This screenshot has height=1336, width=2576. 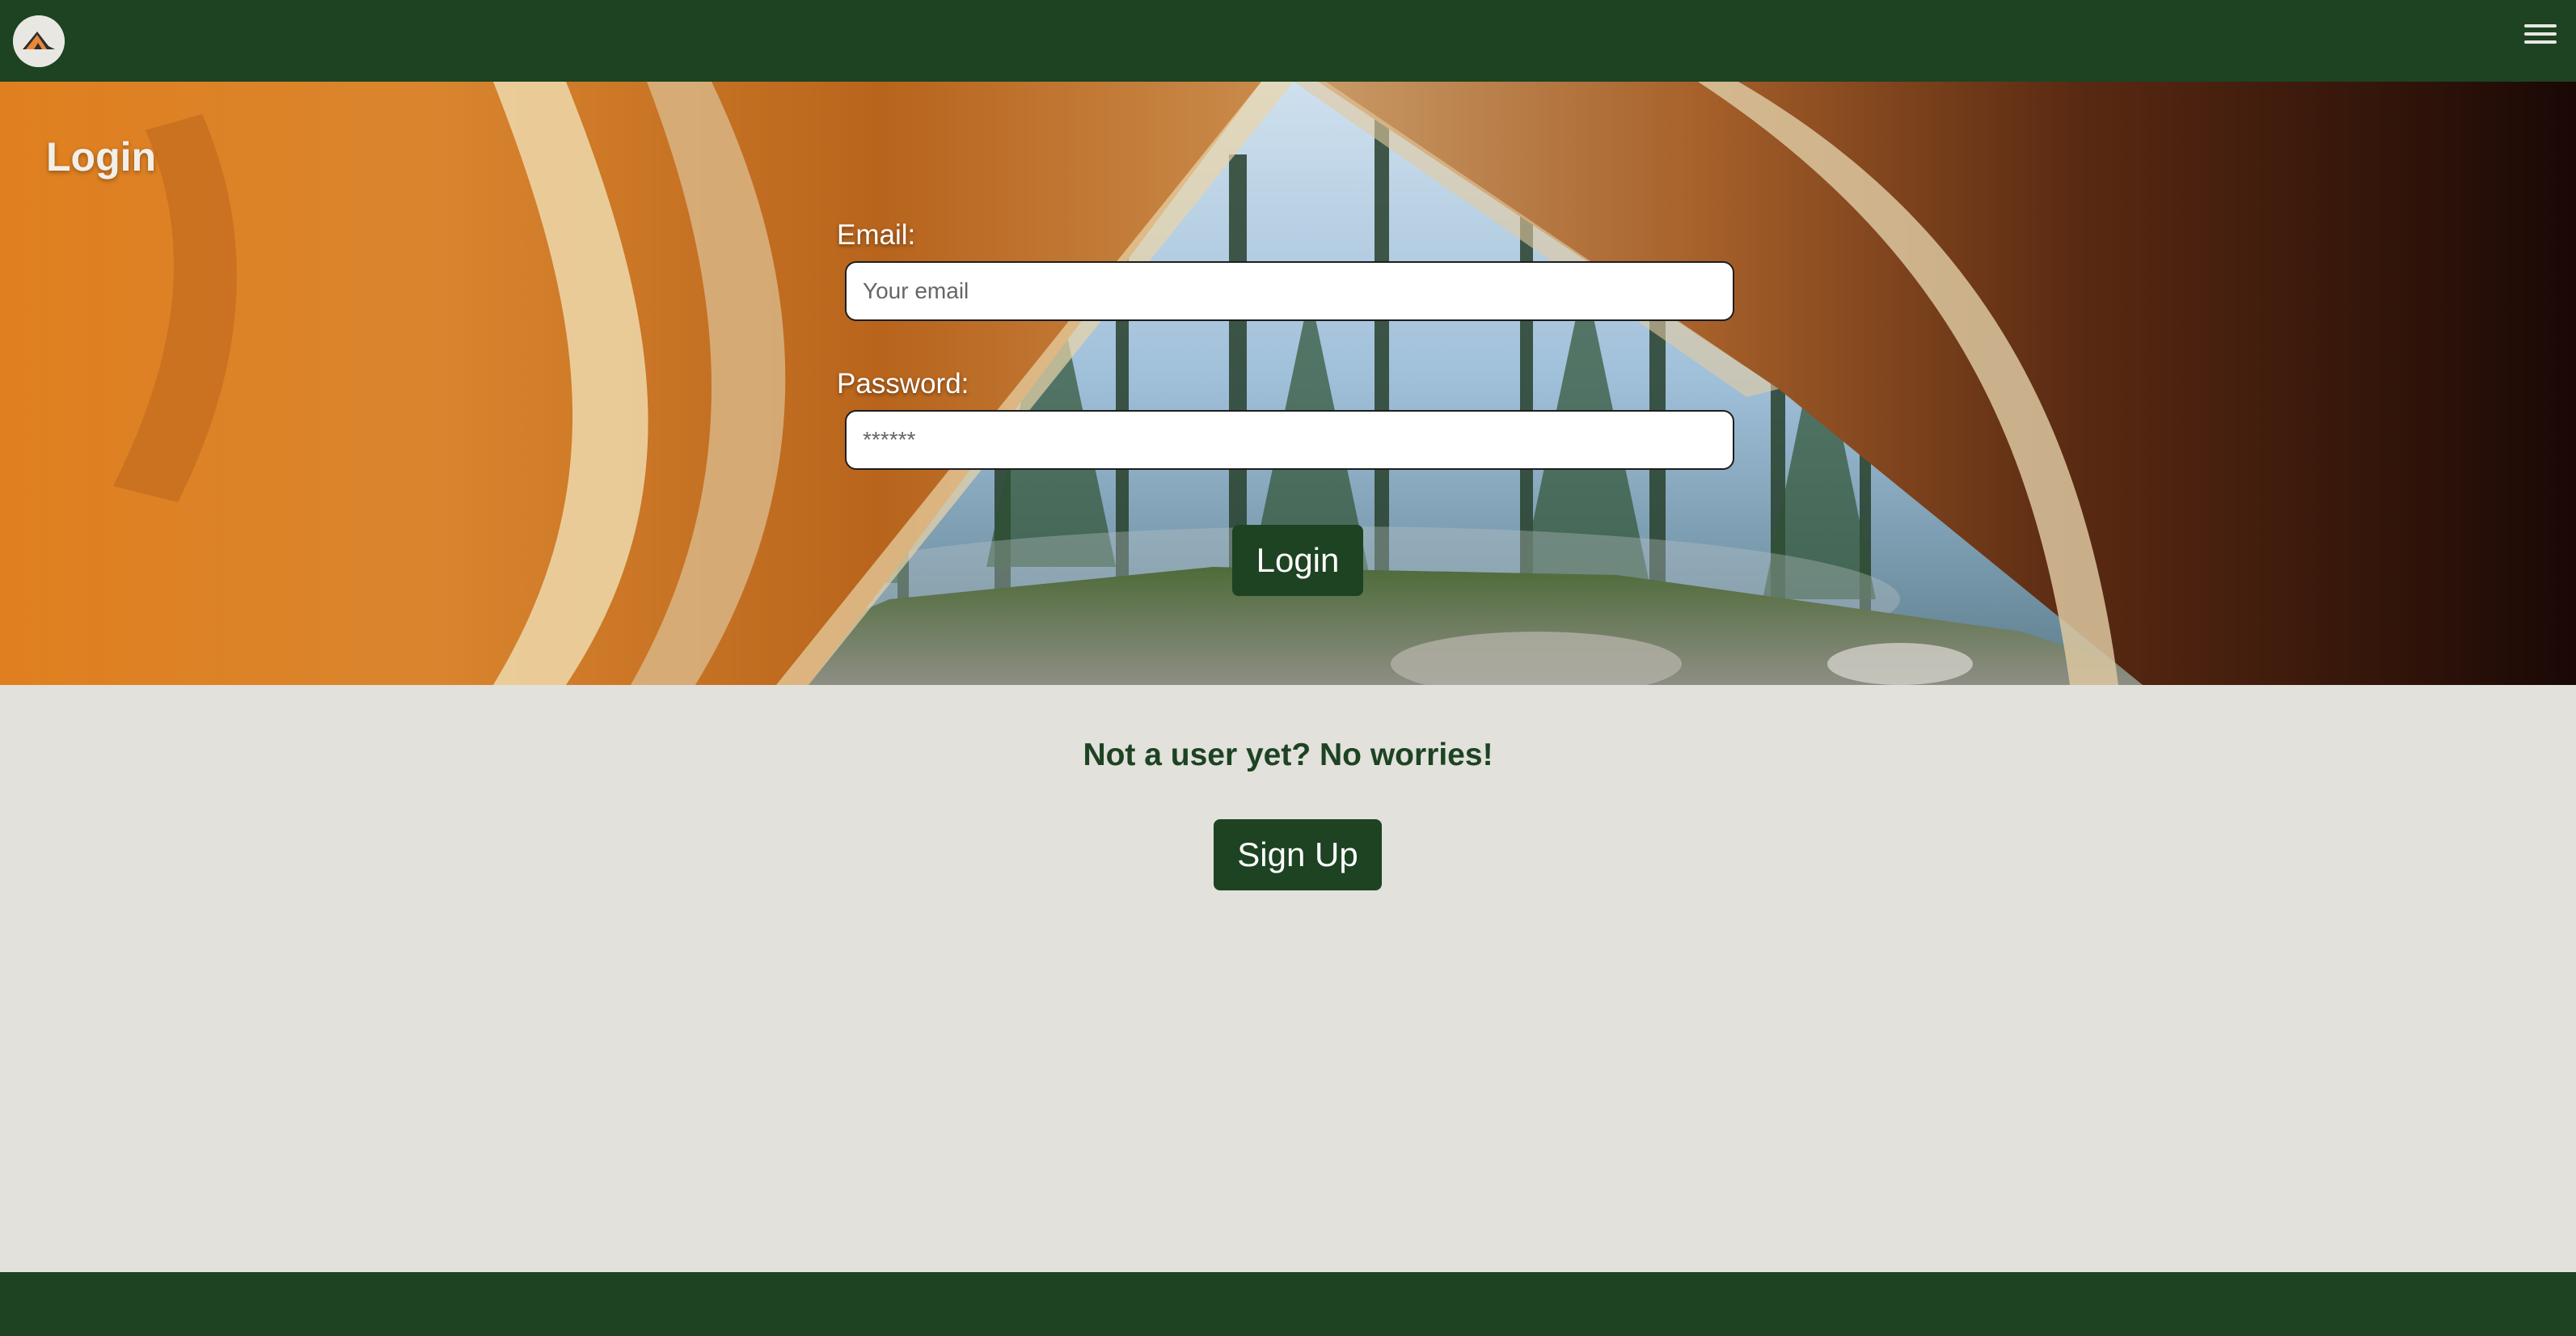 I want to click on tent-logo-icon, so click(x=39, y=41).